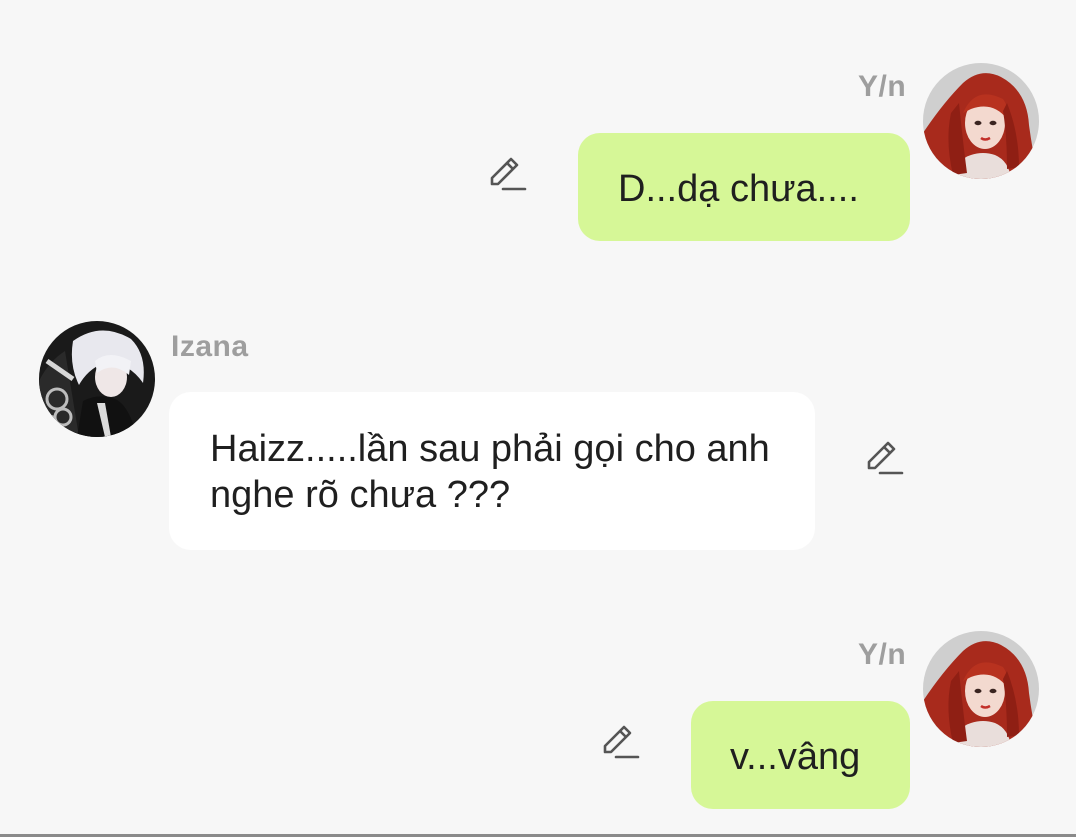 The image size is (1076, 837). I want to click on avatar-izana, so click(97, 379).